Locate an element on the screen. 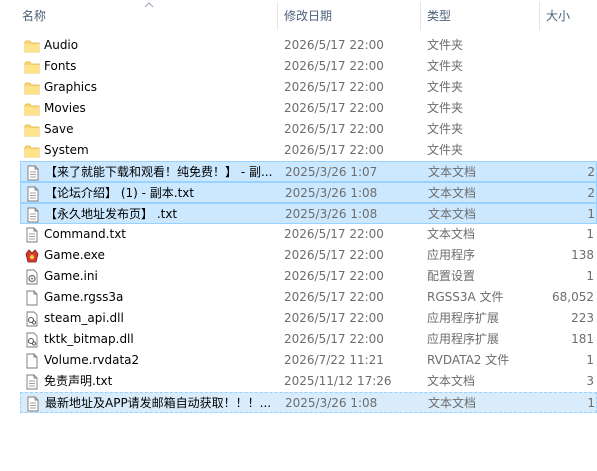 The width and height of the screenshot is (597, 471). file-name: System is located at coordinates (66, 150).